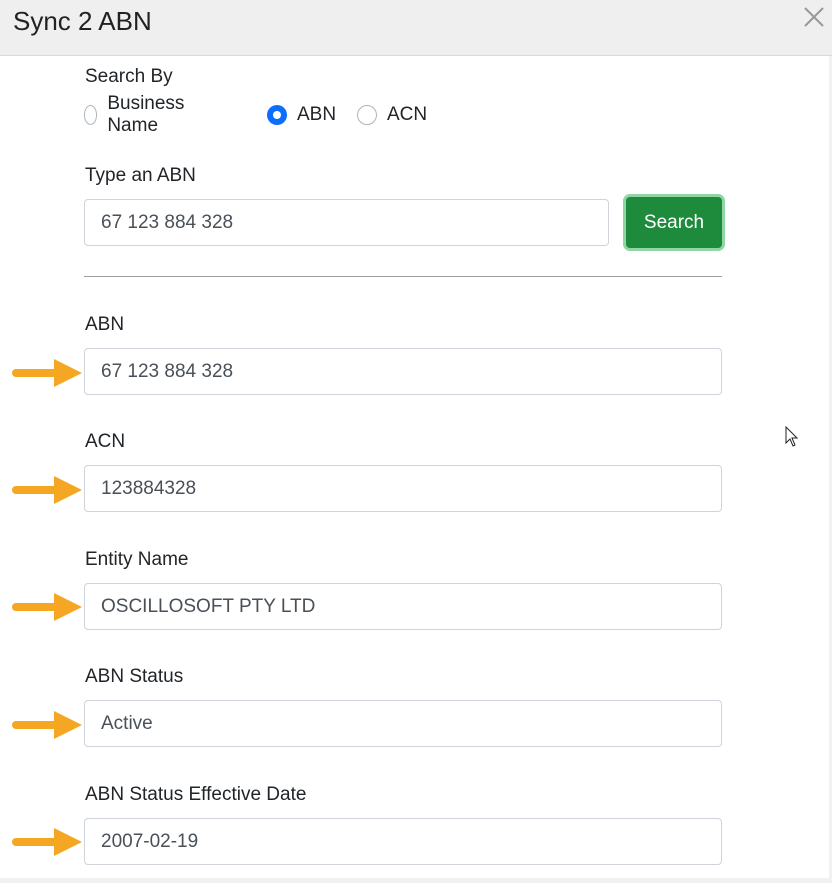  Describe the element at coordinates (416, 28) in the screenshot. I see `modal-header: Sync 2 ABN` at that location.